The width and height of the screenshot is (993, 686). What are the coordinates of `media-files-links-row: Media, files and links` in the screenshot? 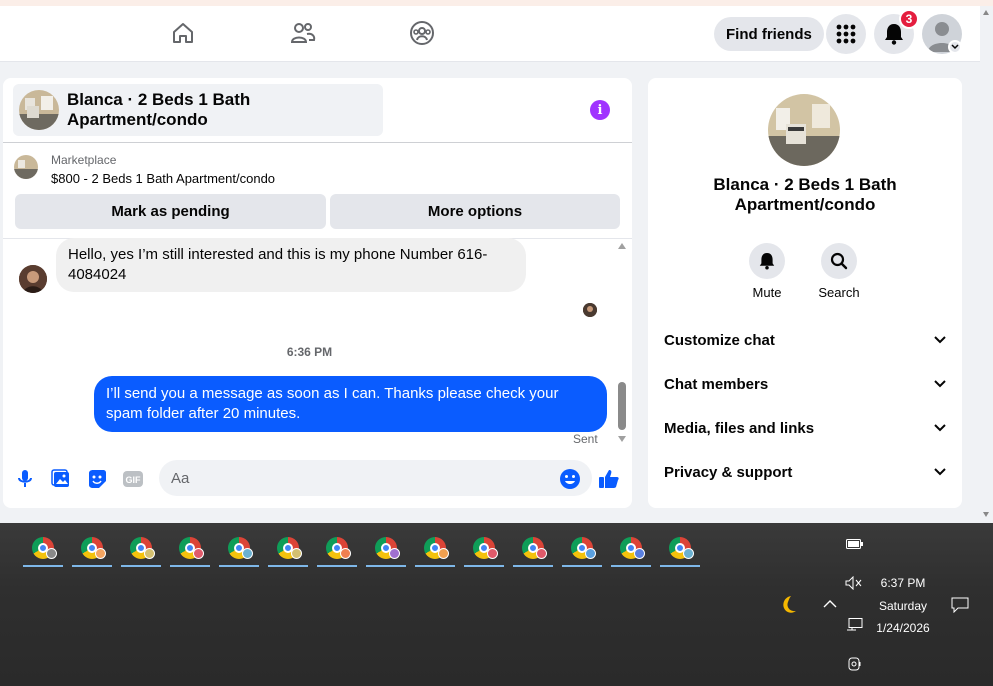 It's located at (805, 428).